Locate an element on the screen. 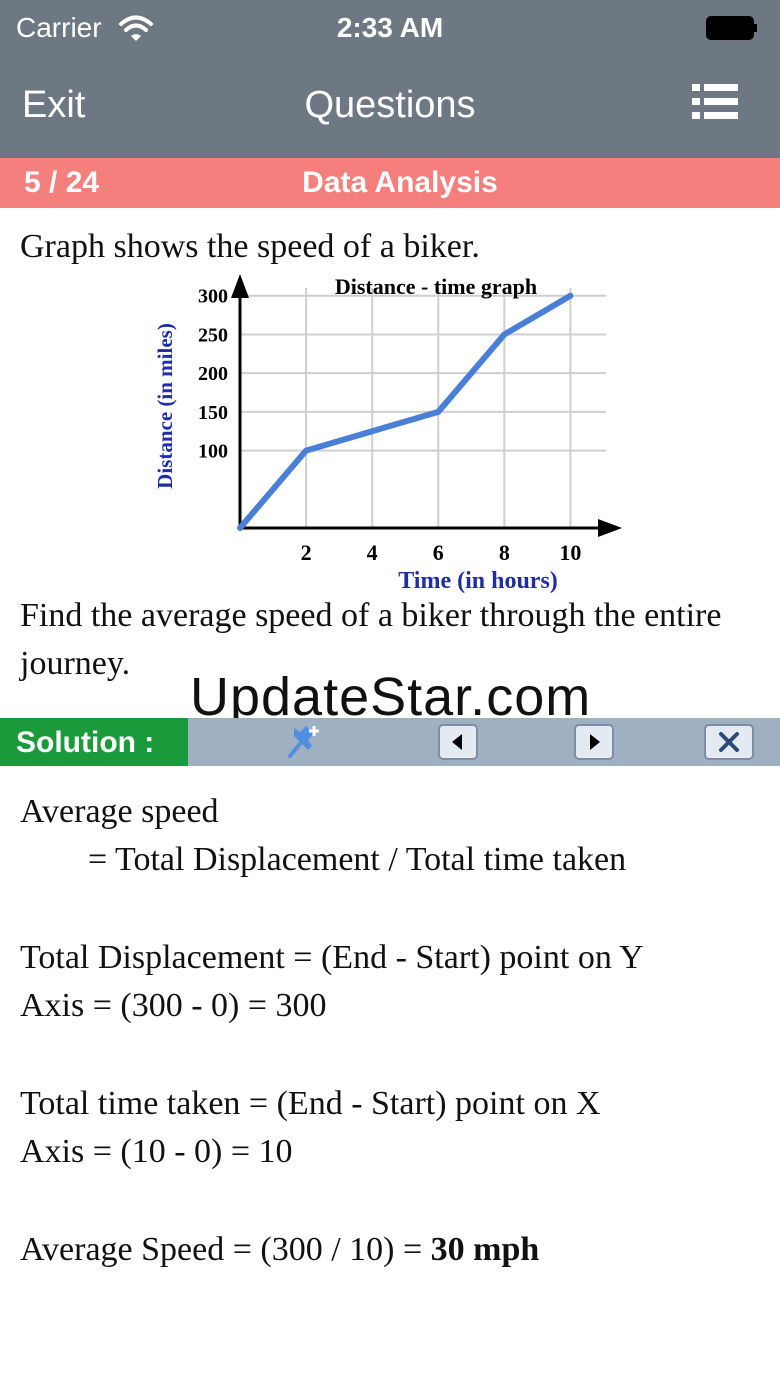  x-axis-label: Time (in hours) is located at coordinates (478, 581).